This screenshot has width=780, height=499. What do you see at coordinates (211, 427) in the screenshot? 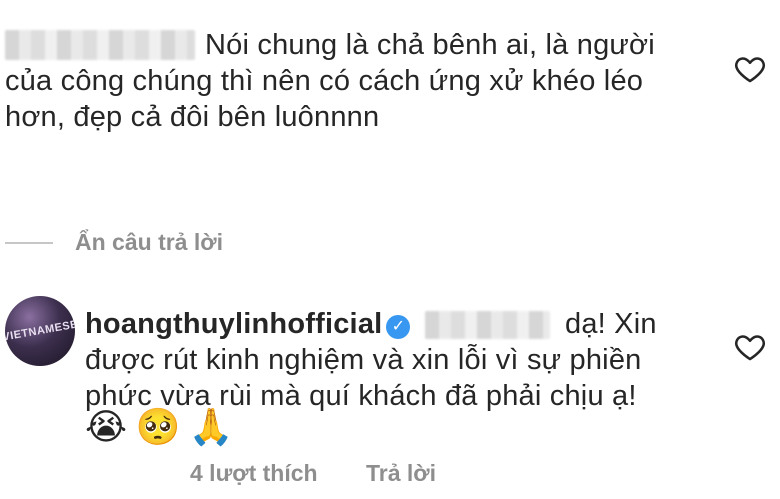
I see `folded-hands-emoji: 🙏` at bounding box center [211, 427].